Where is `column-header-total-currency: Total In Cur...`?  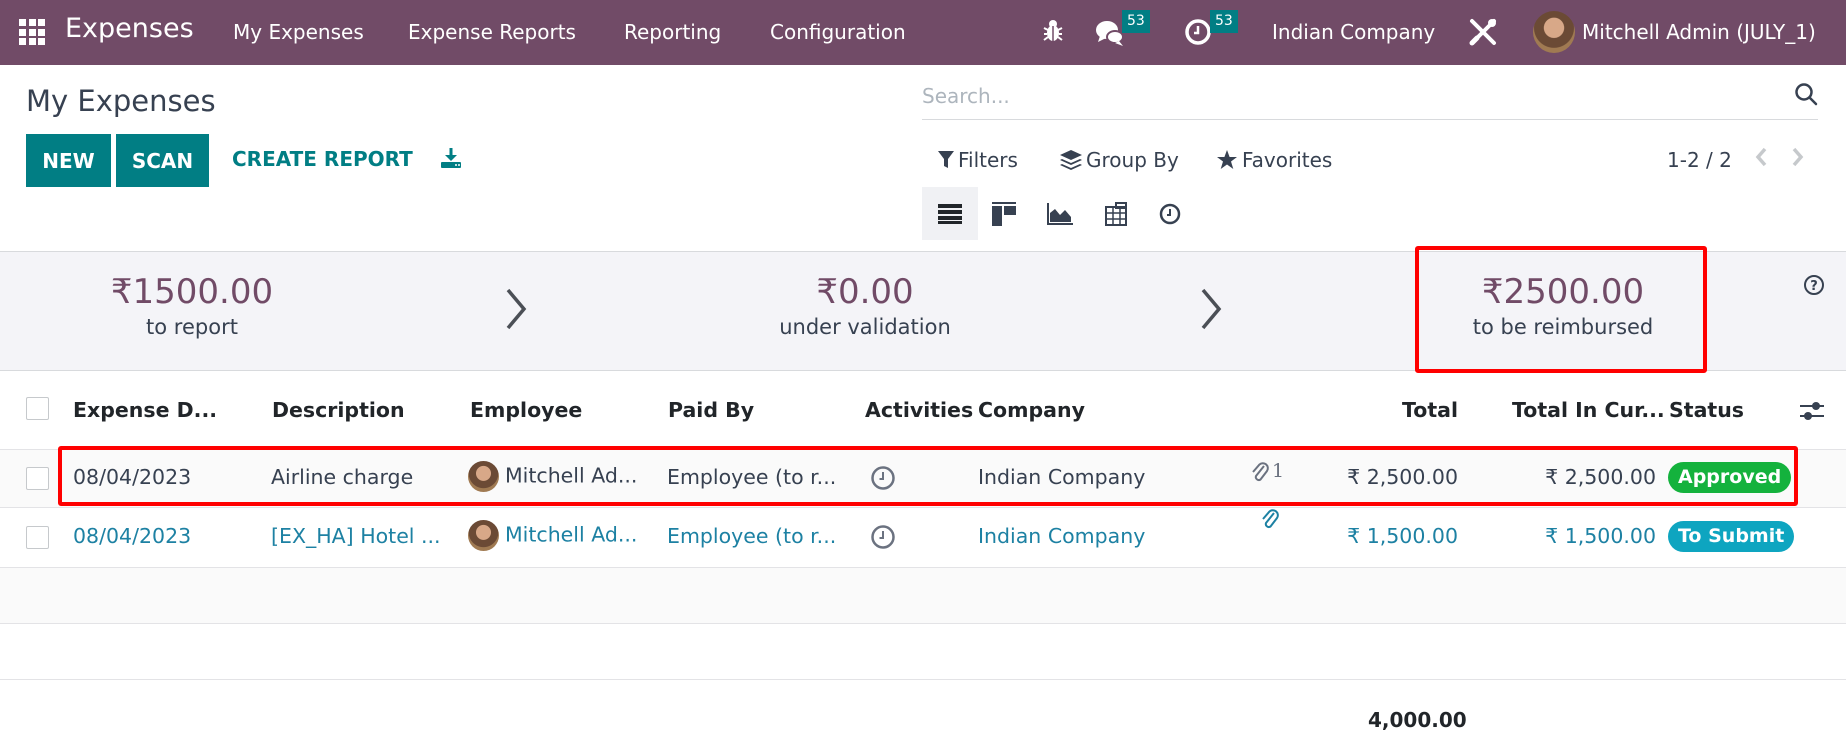 column-header-total-currency: Total In Cur... is located at coordinates (1588, 410).